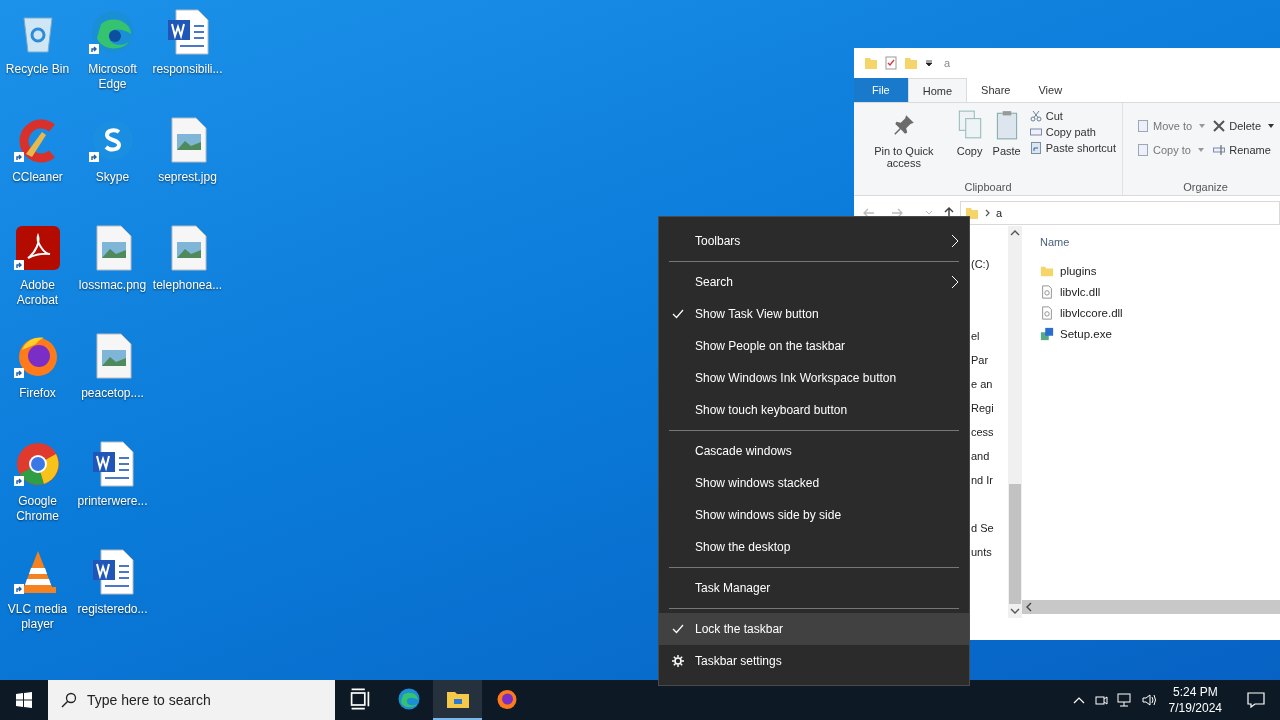 The image size is (1280, 720). What do you see at coordinates (1078, 270) in the screenshot?
I see `file-name: plugins` at bounding box center [1078, 270].